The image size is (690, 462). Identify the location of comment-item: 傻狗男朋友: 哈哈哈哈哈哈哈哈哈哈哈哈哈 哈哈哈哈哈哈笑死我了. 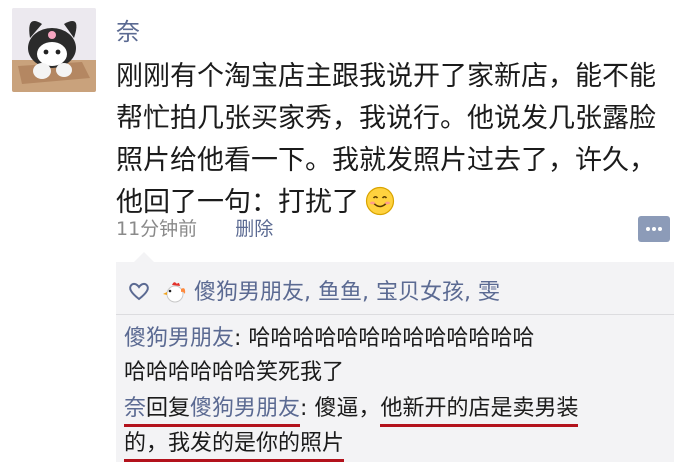
(329, 356).